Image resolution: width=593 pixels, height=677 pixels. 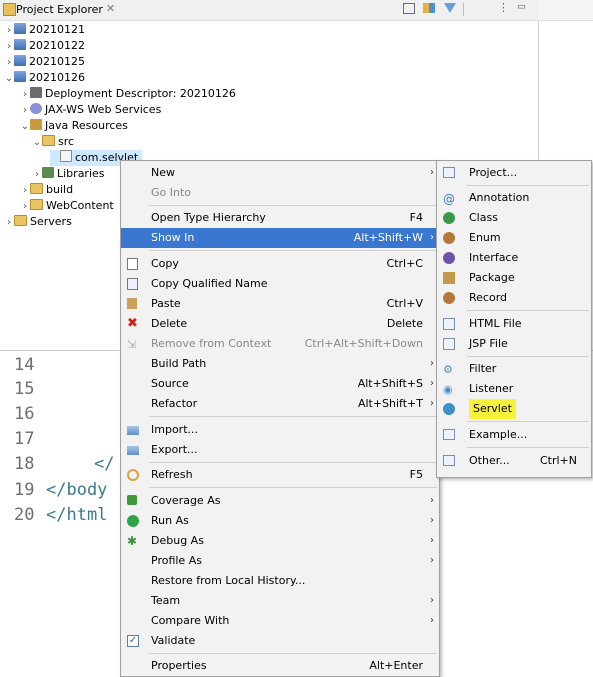 I want to click on filter-icon: ⚙, so click(x=448, y=369).